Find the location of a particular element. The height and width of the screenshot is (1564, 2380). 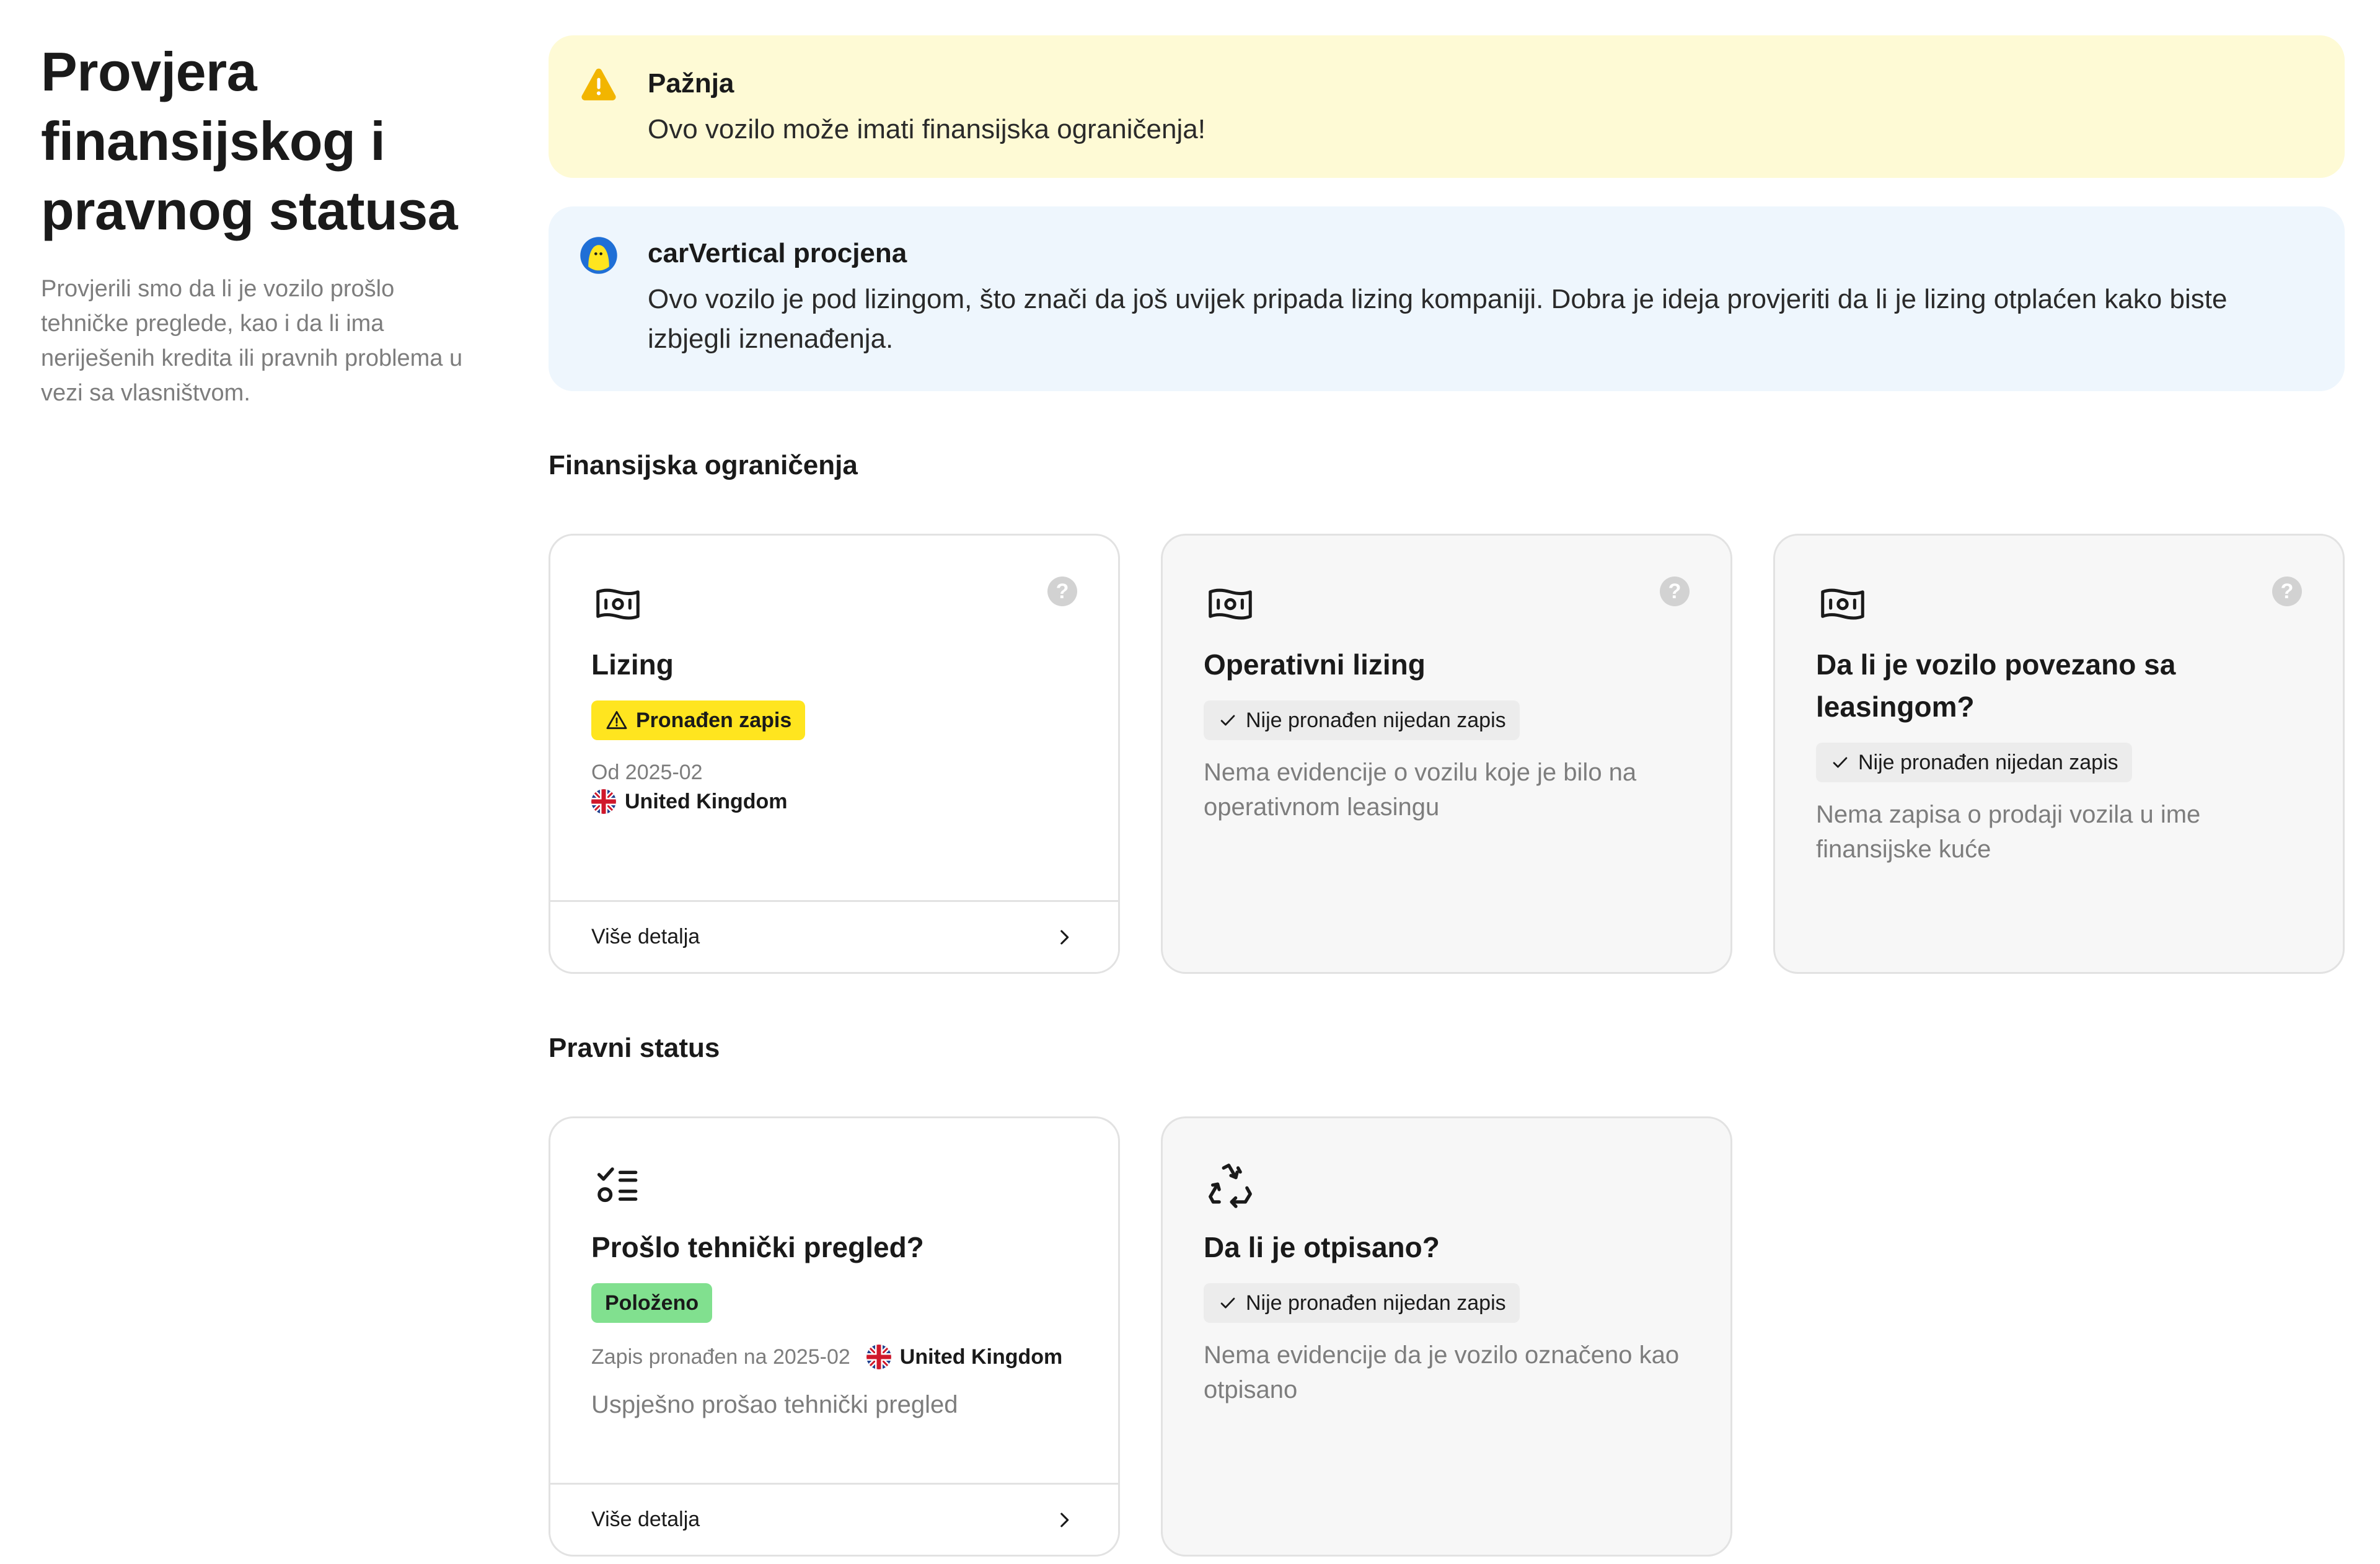

badge-label: Položeno is located at coordinates (652, 1303).